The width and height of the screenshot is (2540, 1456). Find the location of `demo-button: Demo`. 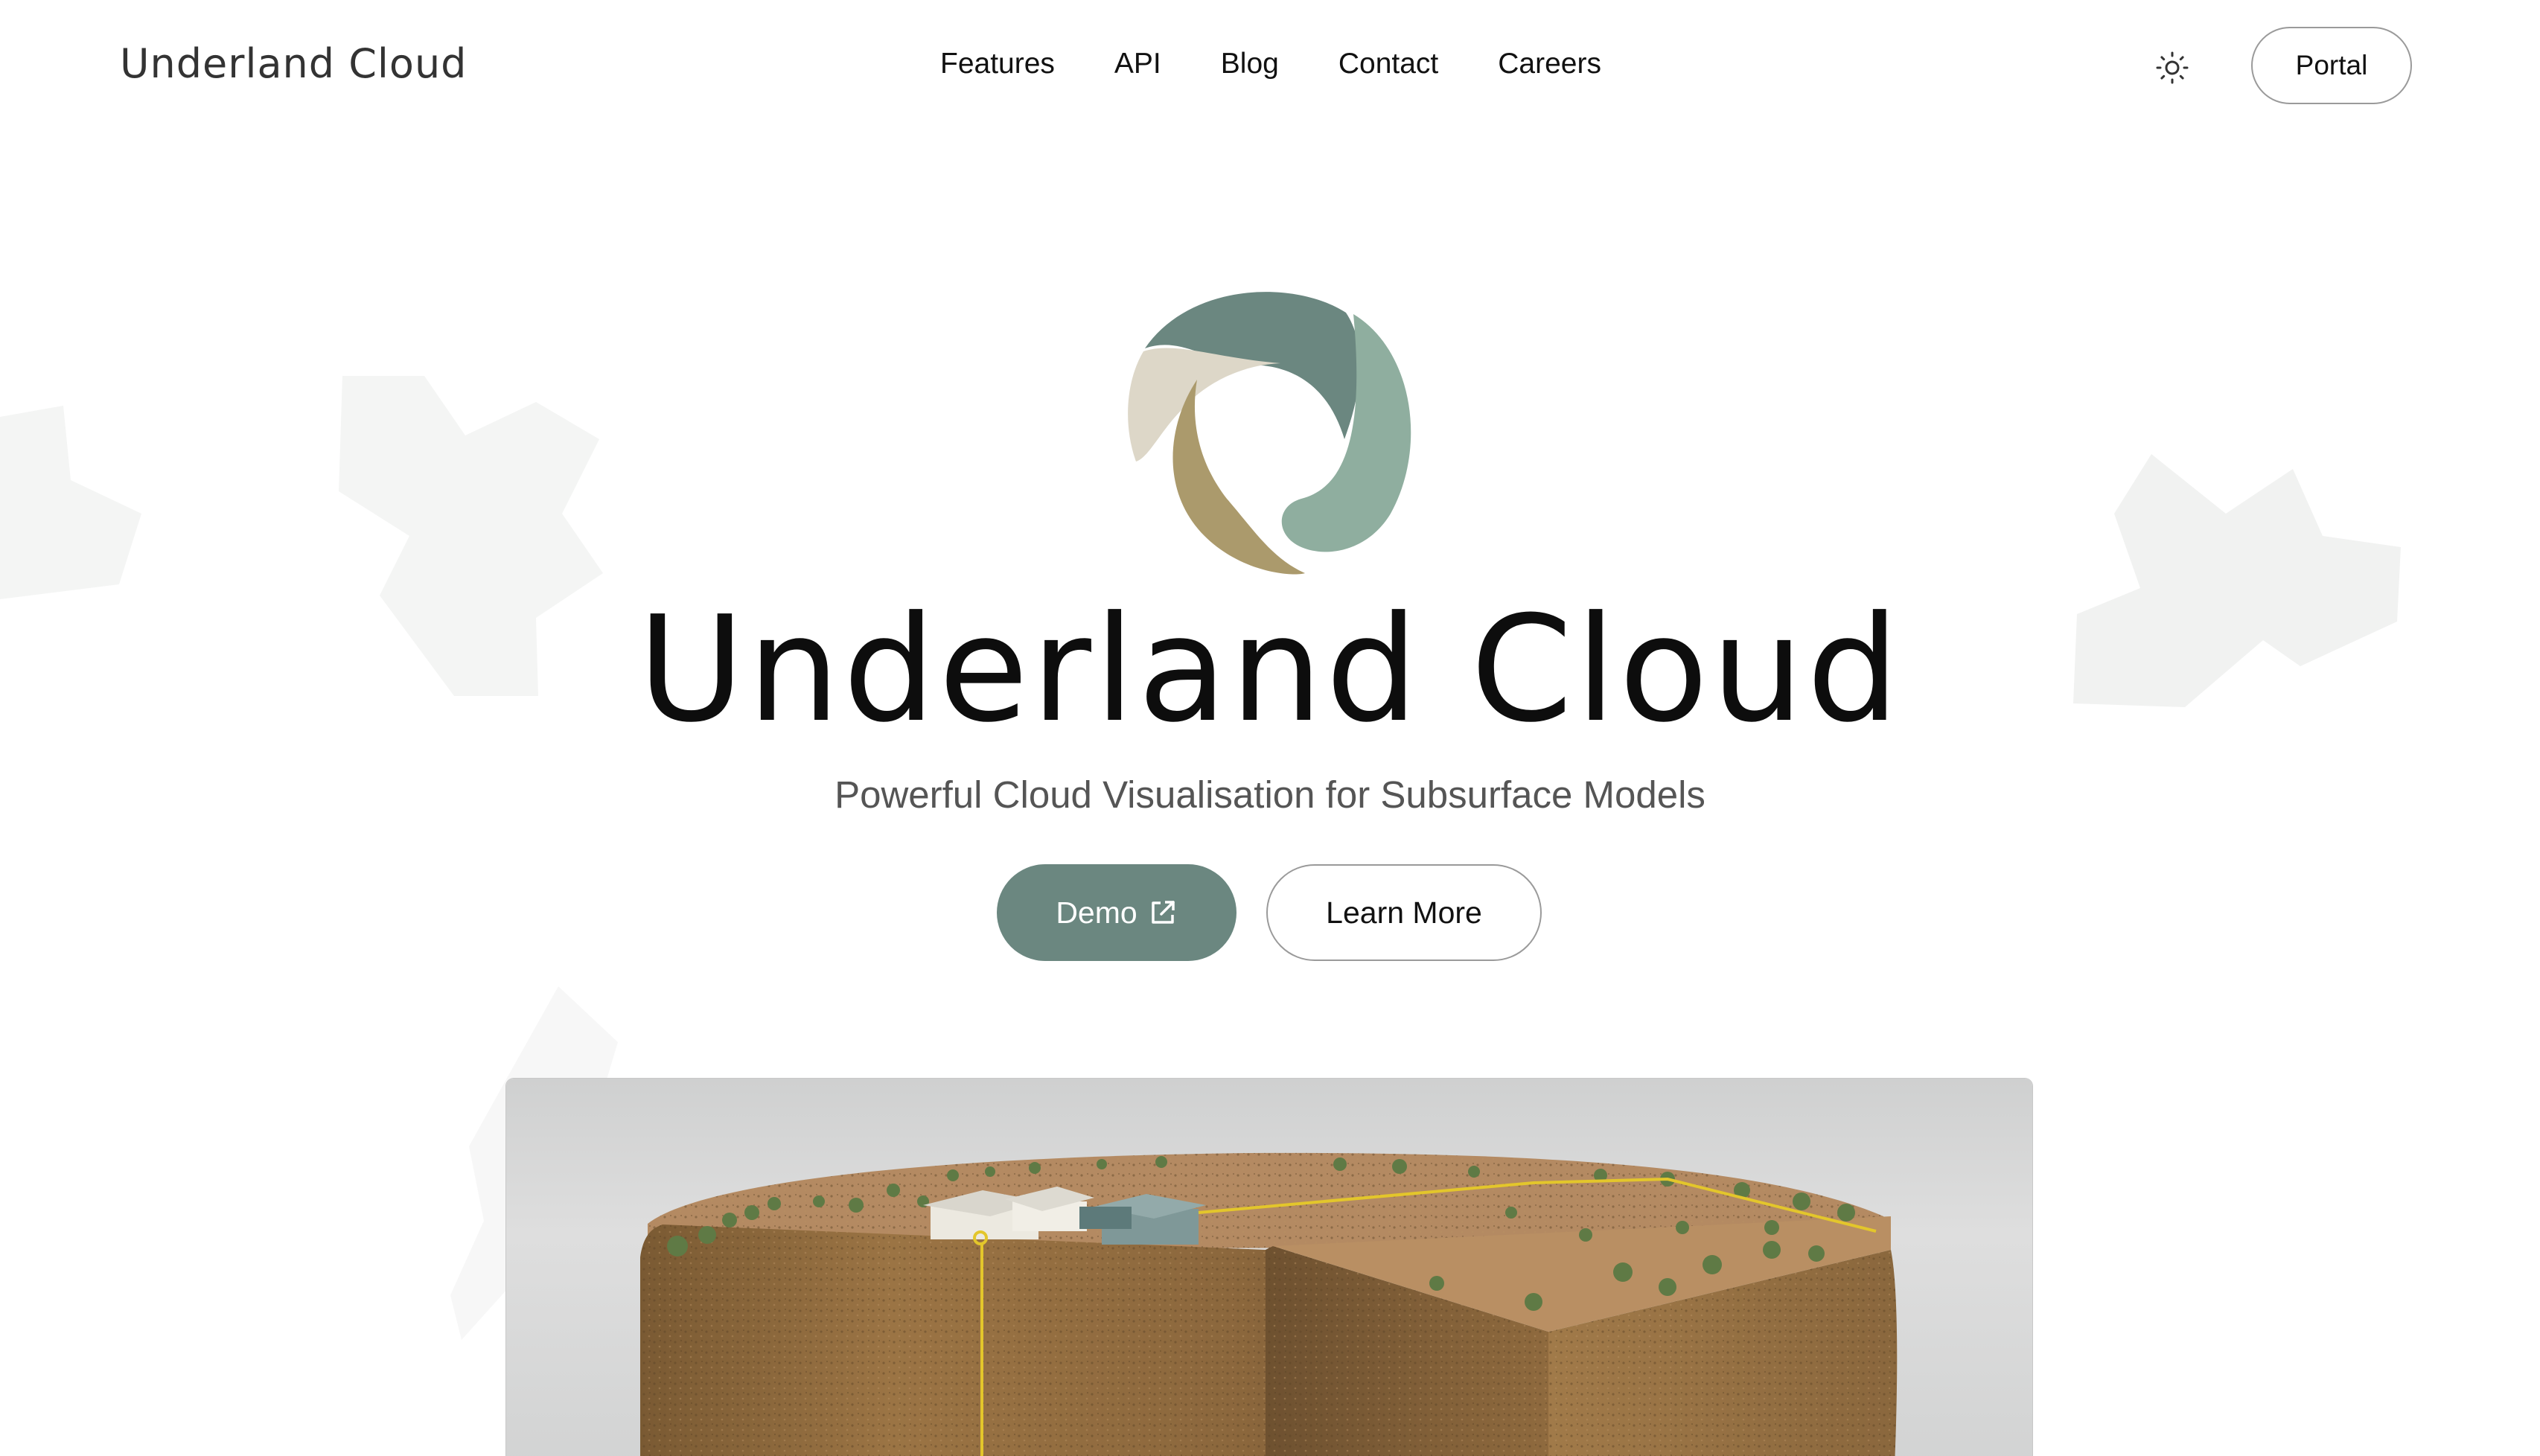

demo-button: Demo is located at coordinates (1117, 912).